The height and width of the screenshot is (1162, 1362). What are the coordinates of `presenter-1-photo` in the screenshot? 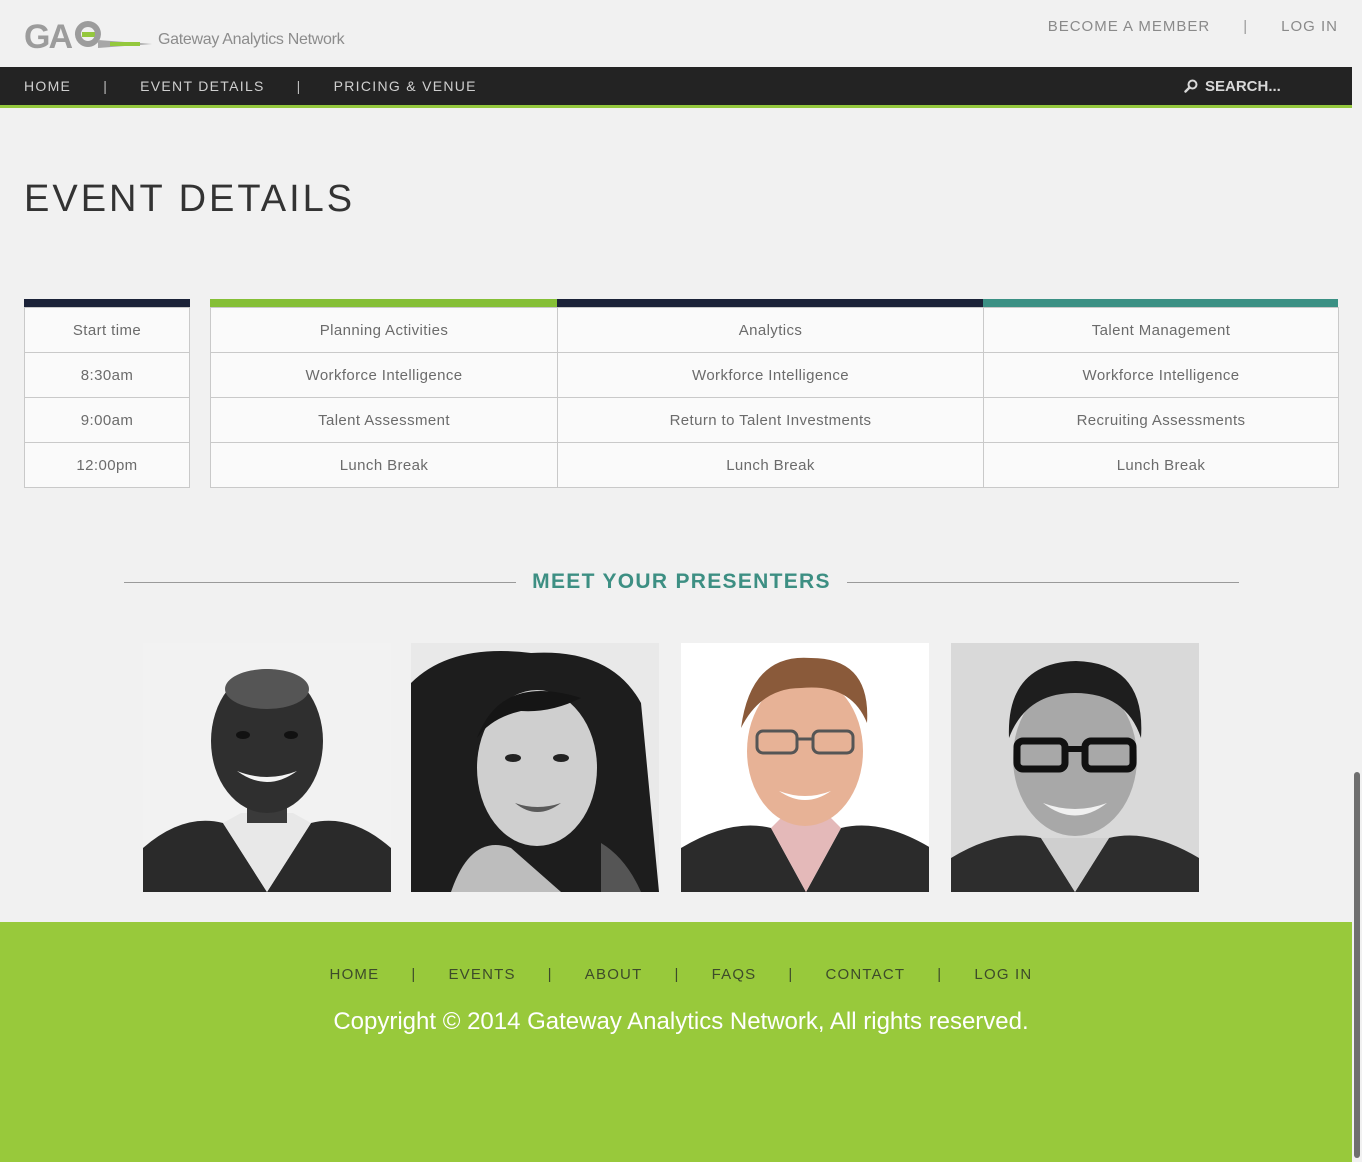 It's located at (267, 767).